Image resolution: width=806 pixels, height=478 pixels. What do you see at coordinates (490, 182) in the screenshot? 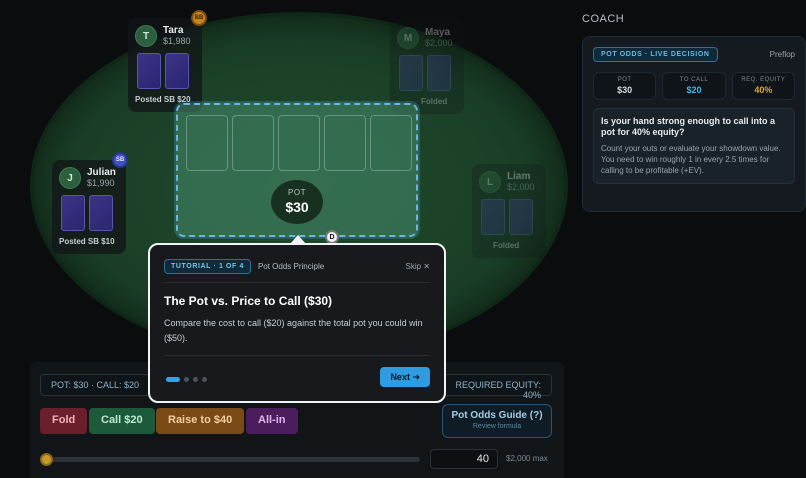
I see `avatar: L` at bounding box center [490, 182].